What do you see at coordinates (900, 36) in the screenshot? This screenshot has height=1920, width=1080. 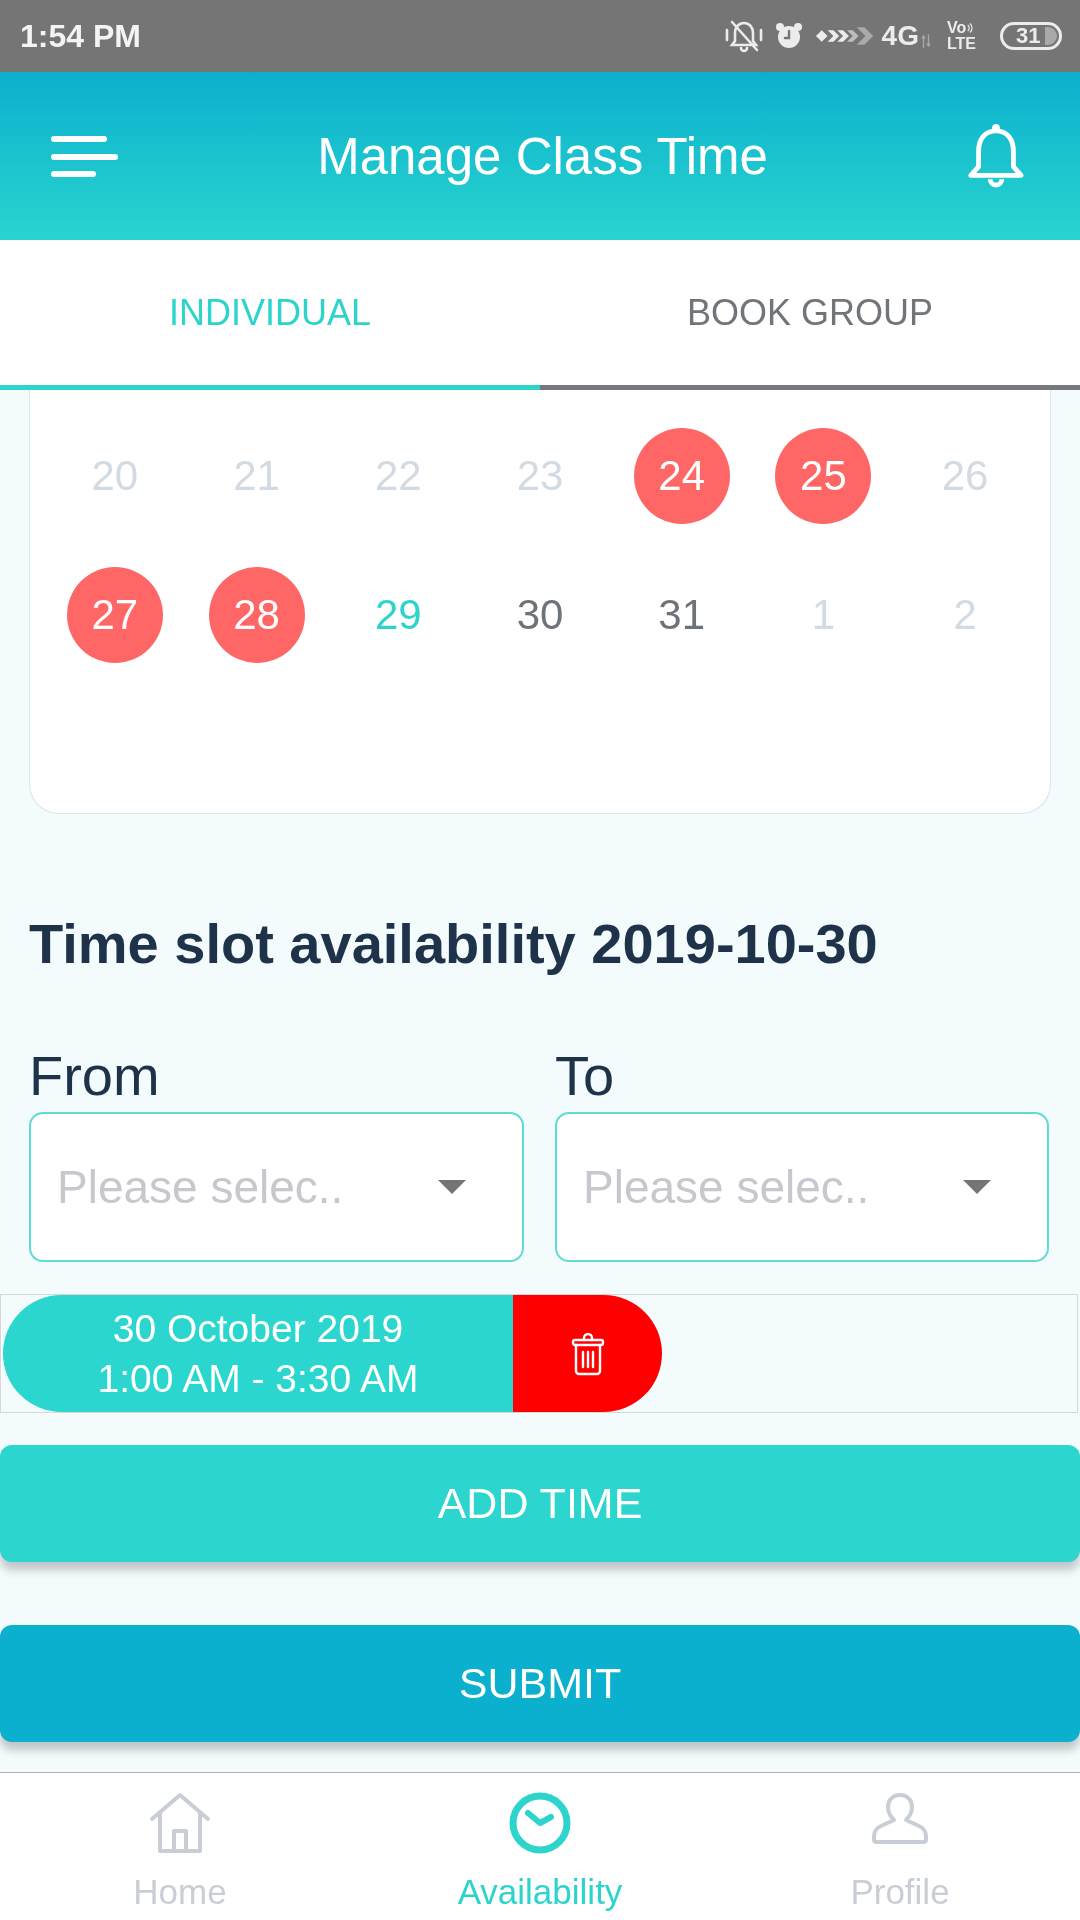 I see `network-type: 4G` at bounding box center [900, 36].